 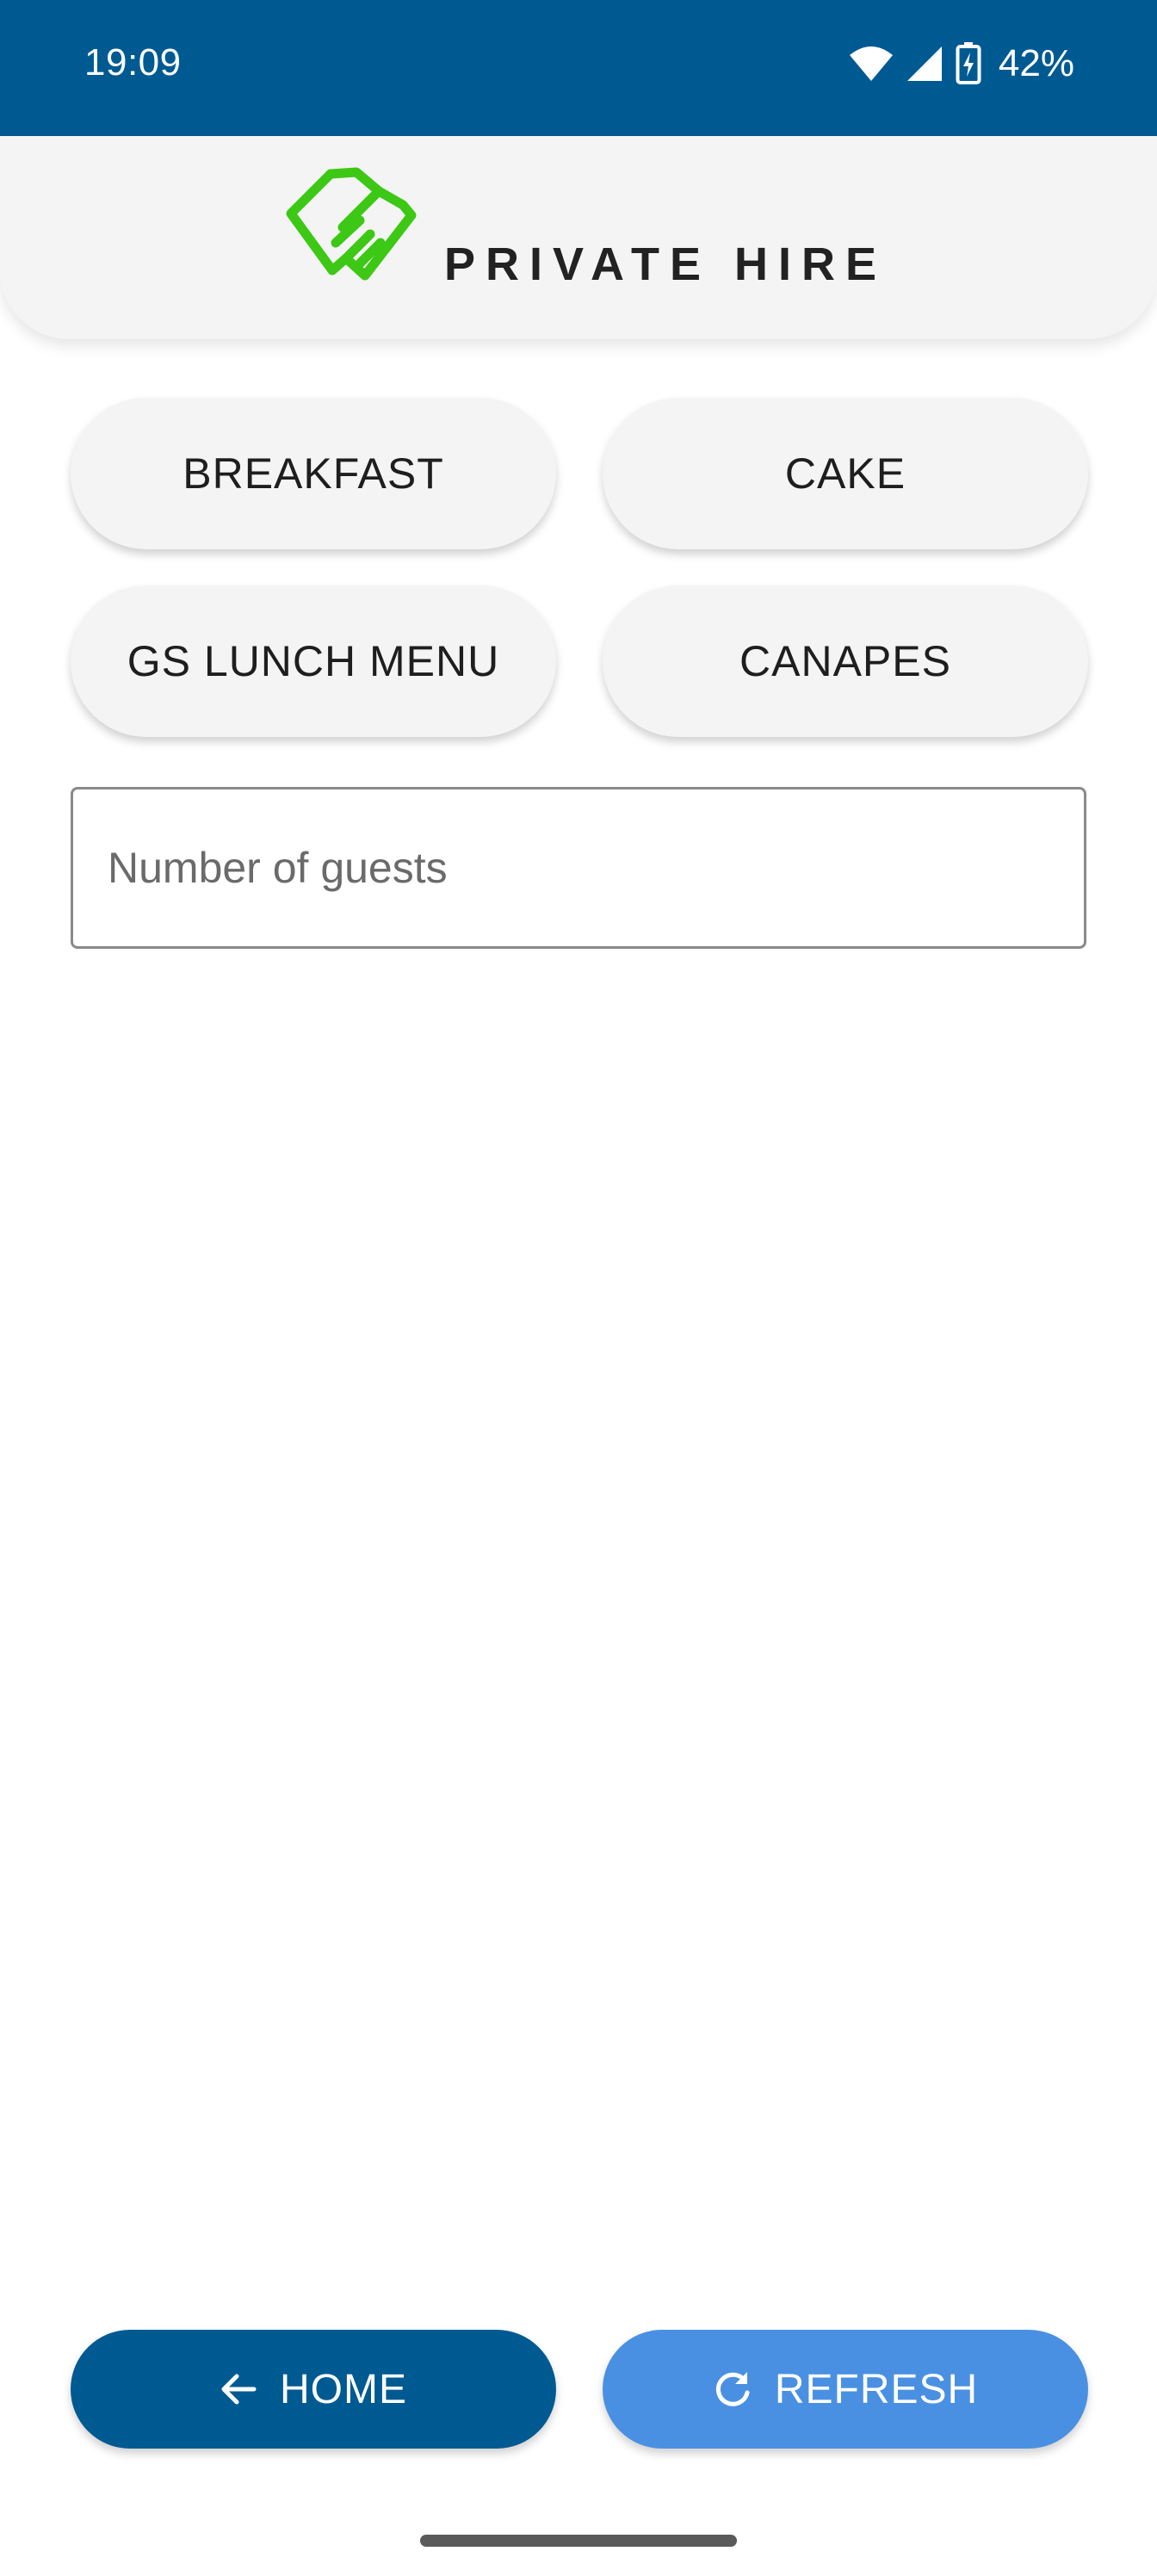 I want to click on arrow-left-icon, so click(x=239, y=2389).